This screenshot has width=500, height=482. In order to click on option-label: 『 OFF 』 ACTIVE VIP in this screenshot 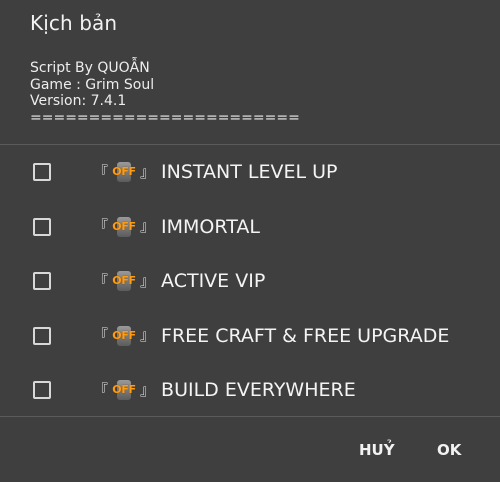, I will do `click(179, 281)`.